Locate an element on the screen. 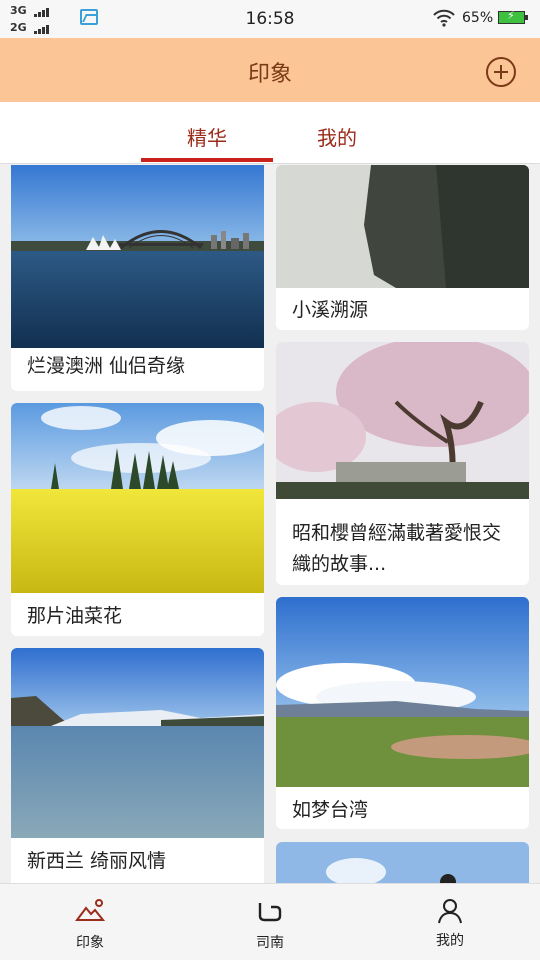 The image size is (540, 960). feed-card: 那片油菜花 is located at coordinates (137, 519).